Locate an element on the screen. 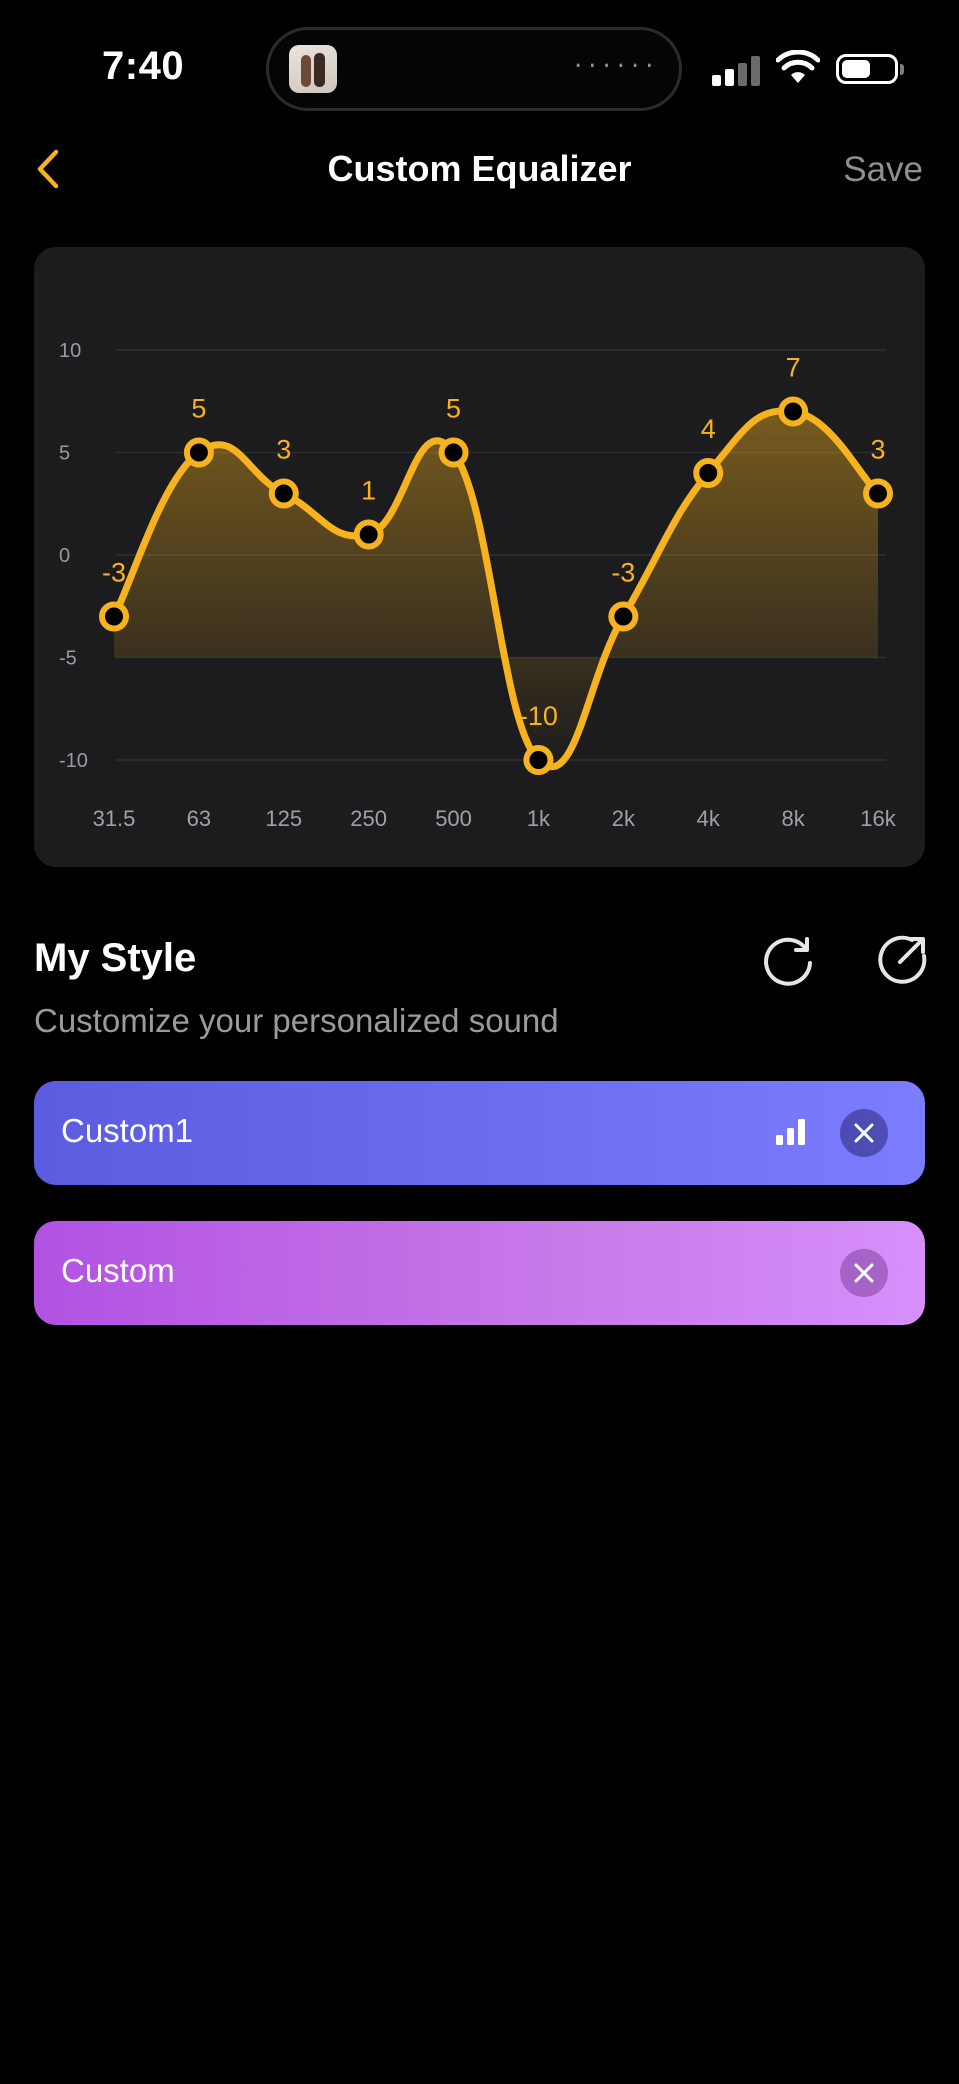  y-tick-label: -10 is located at coordinates (73, 761).